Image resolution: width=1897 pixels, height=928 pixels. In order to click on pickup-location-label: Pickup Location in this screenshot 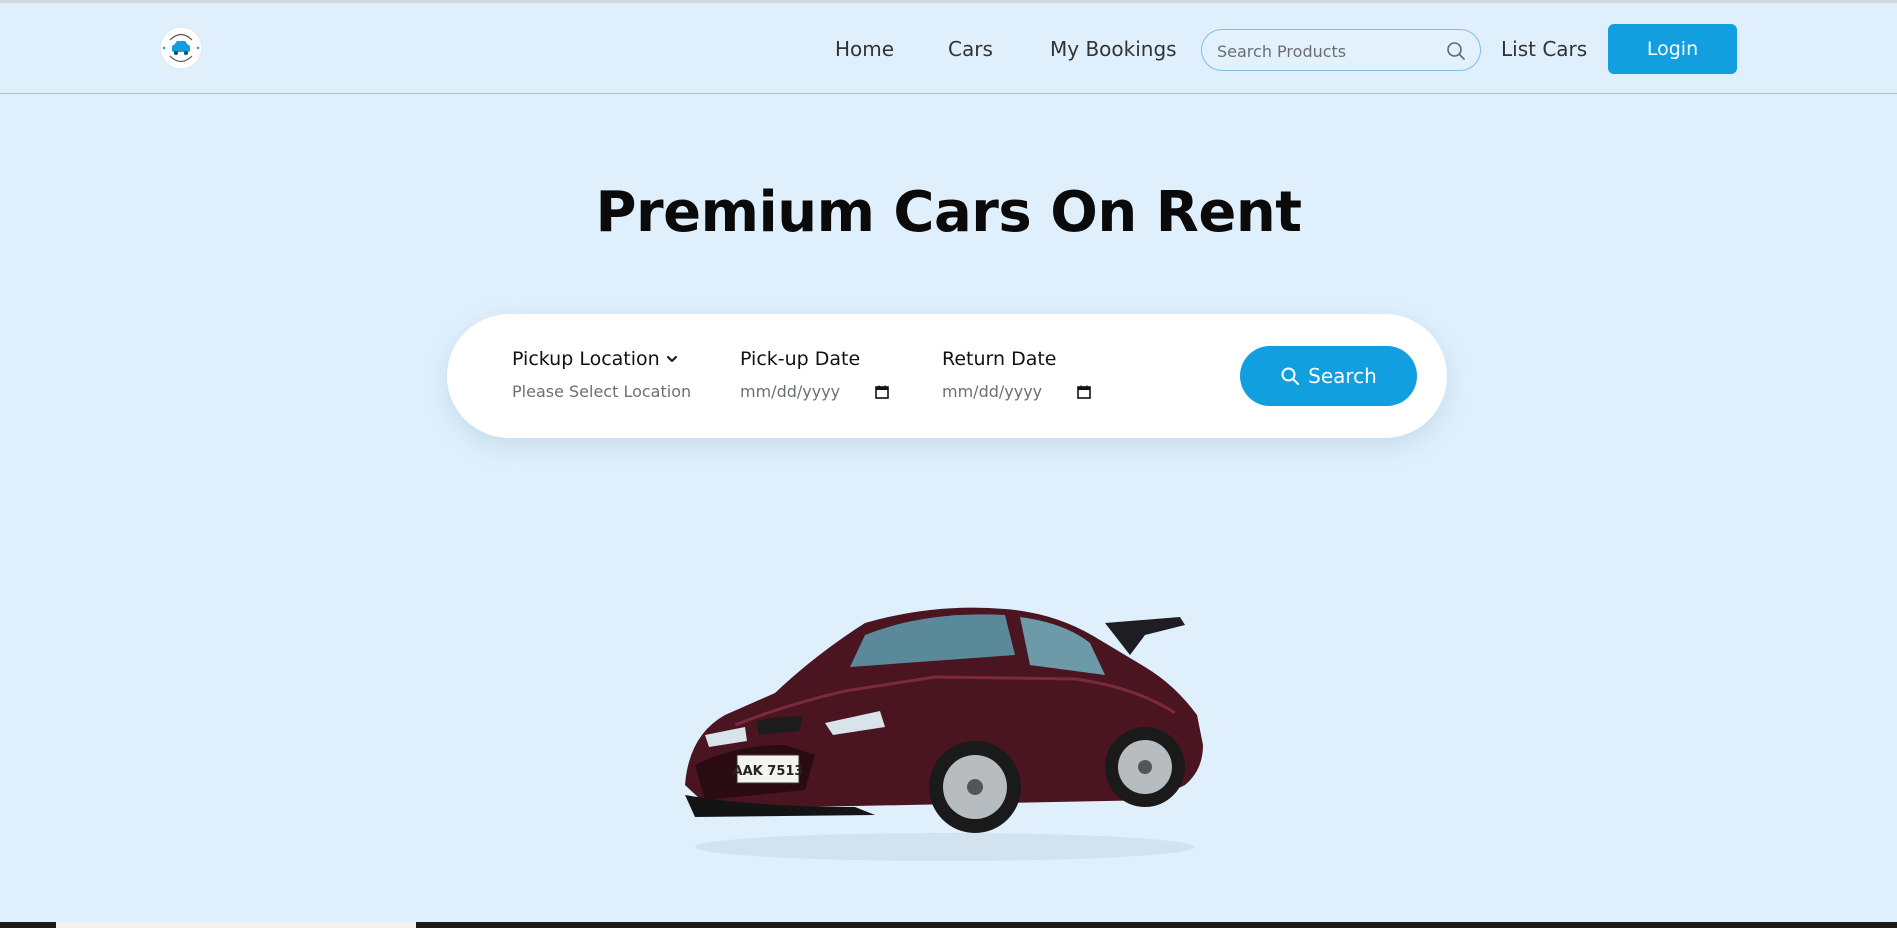, I will do `click(586, 359)`.